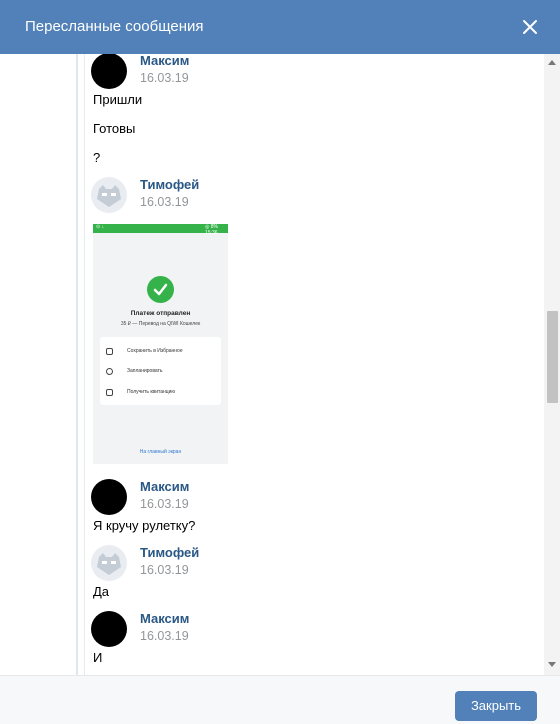 Image resolution: width=560 pixels, height=724 pixels. I want to click on message-text: Пришли, so click(118, 99).